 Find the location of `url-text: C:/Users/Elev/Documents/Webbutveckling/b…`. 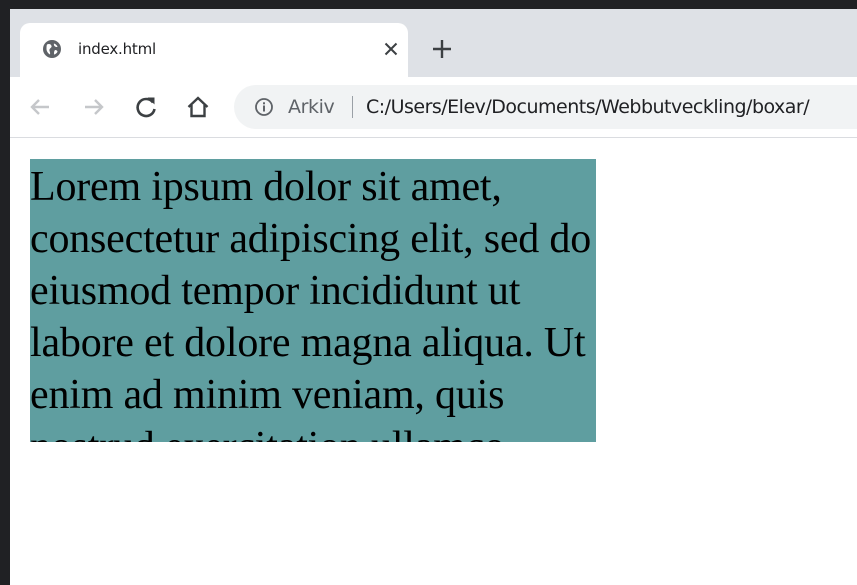

url-text: C:/Users/Elev/Documents/Webbutveckling/b… is located at coordinates (588, 107).